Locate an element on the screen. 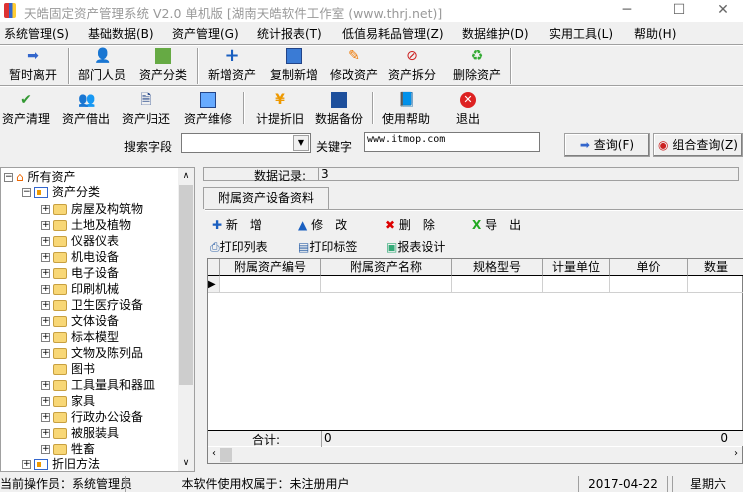 This screenshot has width=743, height=492. tree-node-item: + 行政办公设备 is located at coordinates (92, 417).